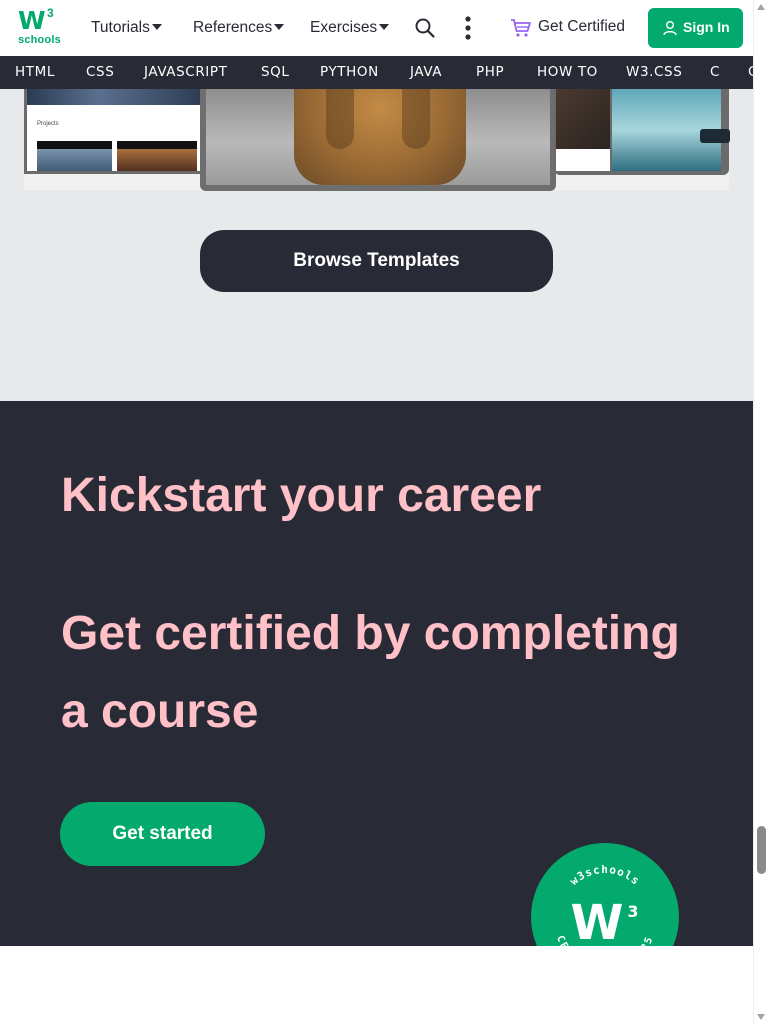 The height and width of the screenshot is (1024, 768). I want to click on nav-exercises: Exercises, so click(350, 28).